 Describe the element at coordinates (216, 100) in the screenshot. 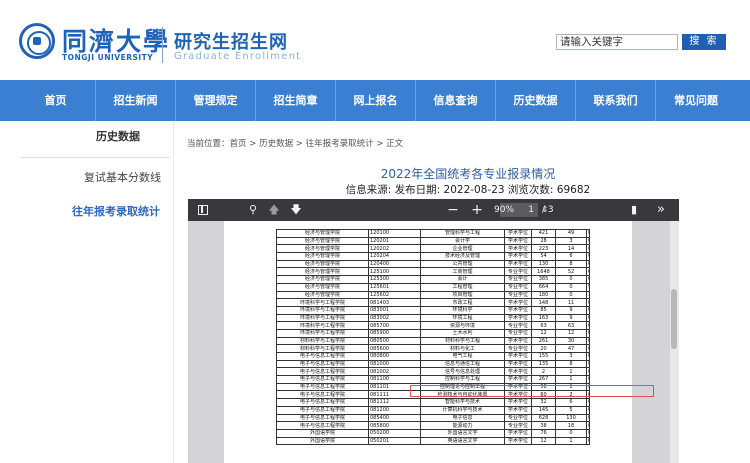

I see `nav-item-regulations: 管理规定` at that location.